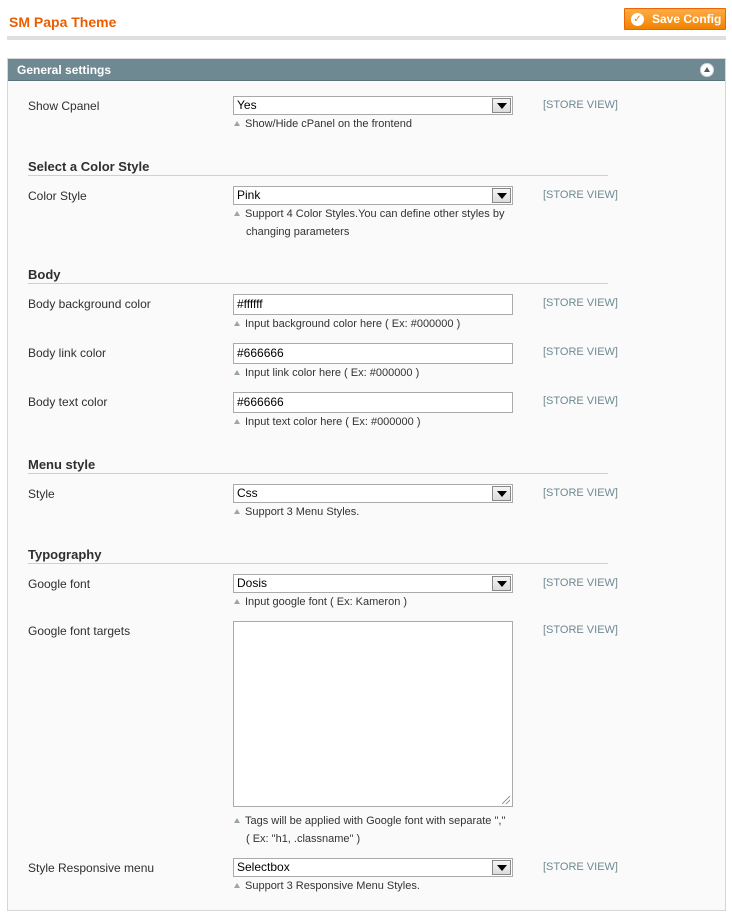  Describe the element at coordinates (44, 274) in the screenshot. I see `section-title-body: Body` at that location.